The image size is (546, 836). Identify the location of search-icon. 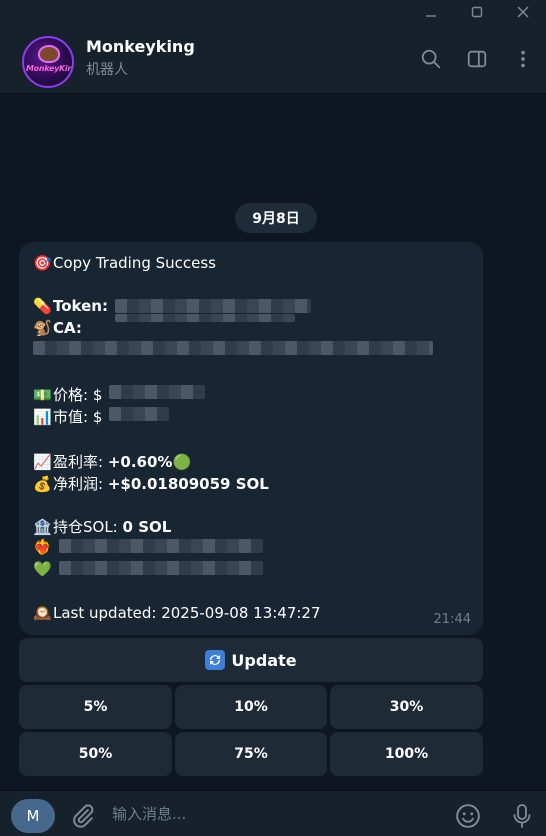
(431, 59).